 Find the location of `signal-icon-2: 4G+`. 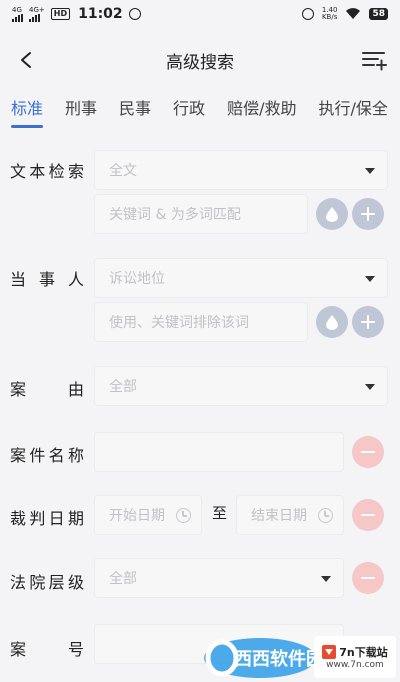

signal-icon-2: 4G+ is located at coordinates (37, 14).